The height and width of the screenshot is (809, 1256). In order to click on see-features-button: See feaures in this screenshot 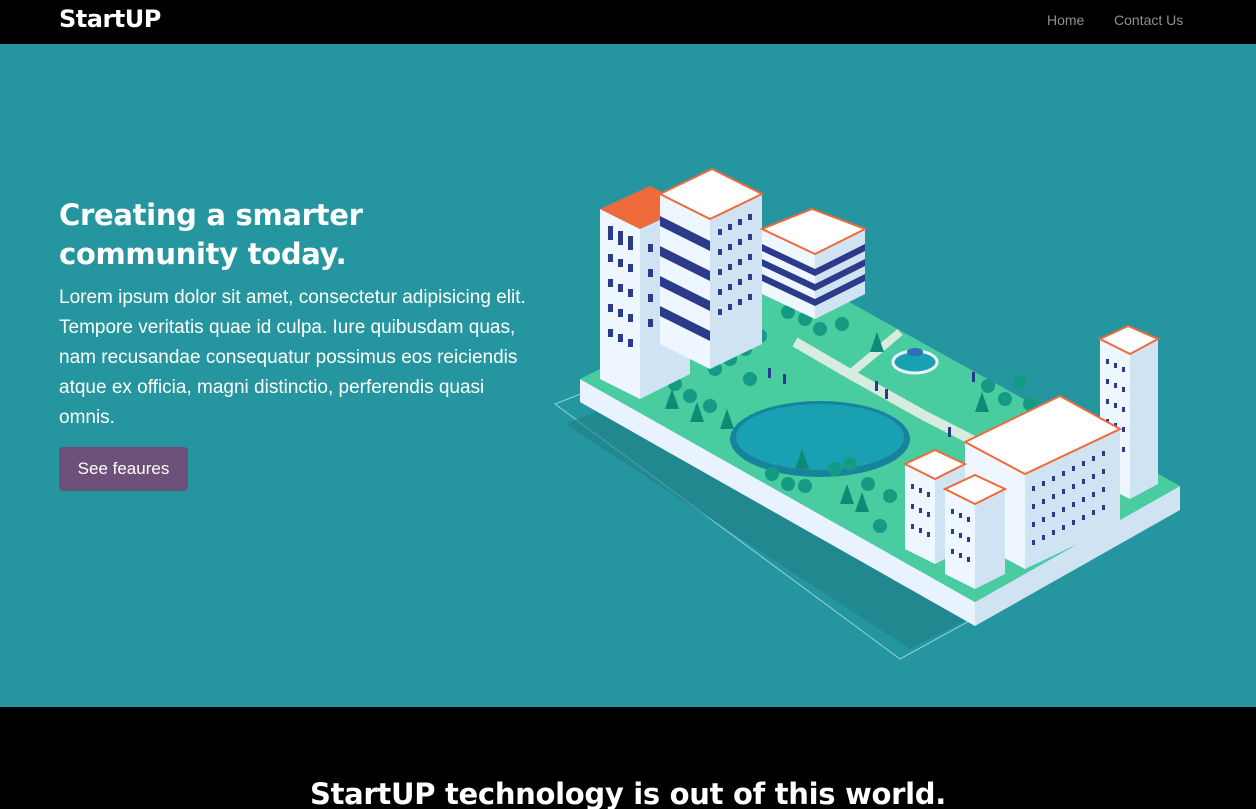, I will do `click(123, 469)`.